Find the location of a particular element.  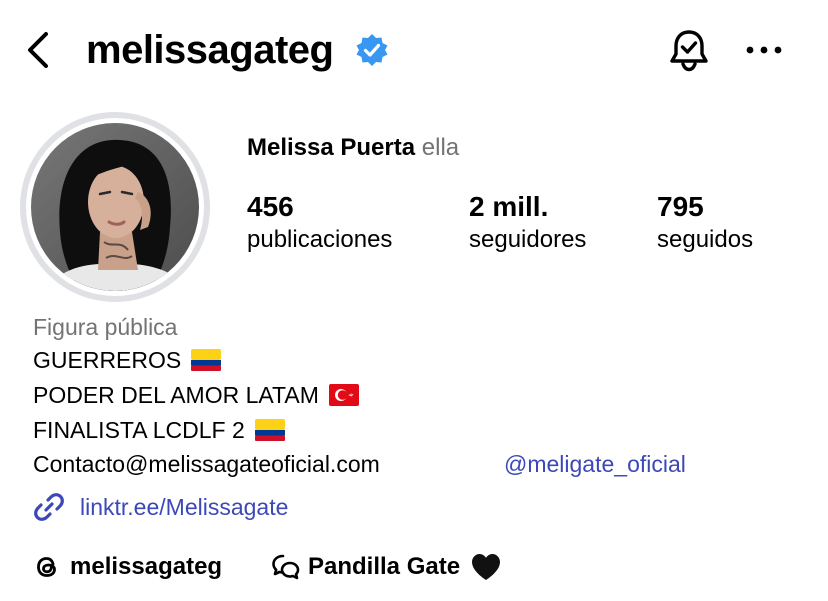

followers-count: 2 mill. is located at coordinates (509, 206).